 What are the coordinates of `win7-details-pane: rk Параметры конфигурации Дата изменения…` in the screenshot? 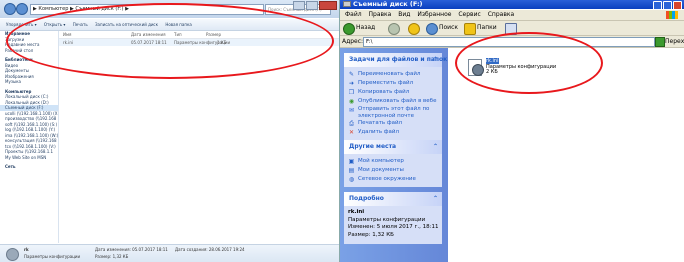 It's located at (169, 253).